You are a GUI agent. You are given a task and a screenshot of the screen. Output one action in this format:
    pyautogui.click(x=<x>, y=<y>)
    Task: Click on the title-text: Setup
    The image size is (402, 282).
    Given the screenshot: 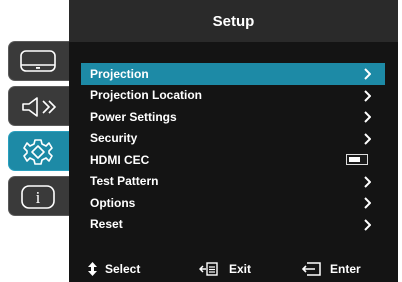 What is the action you would take?
    pyautogui.click(x=233, y=21)
    